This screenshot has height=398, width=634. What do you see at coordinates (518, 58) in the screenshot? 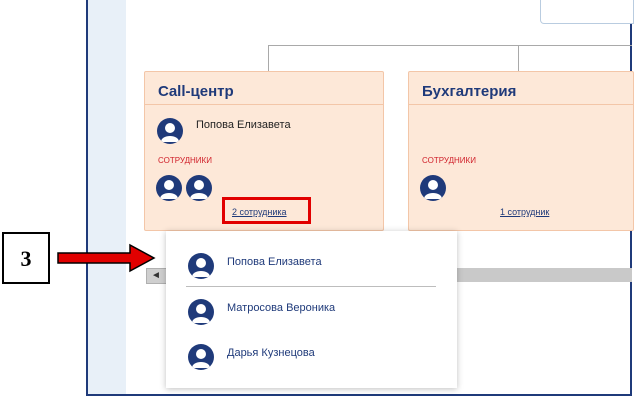
I see `org-connector-right` at bounding box center [518, 58].